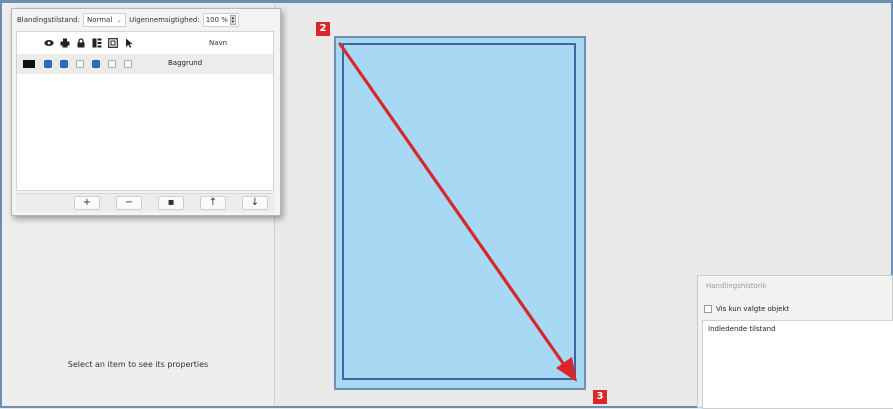  I want to click on layers-button-bar: + − ▪ ↑ ↓, so click(145, 202).